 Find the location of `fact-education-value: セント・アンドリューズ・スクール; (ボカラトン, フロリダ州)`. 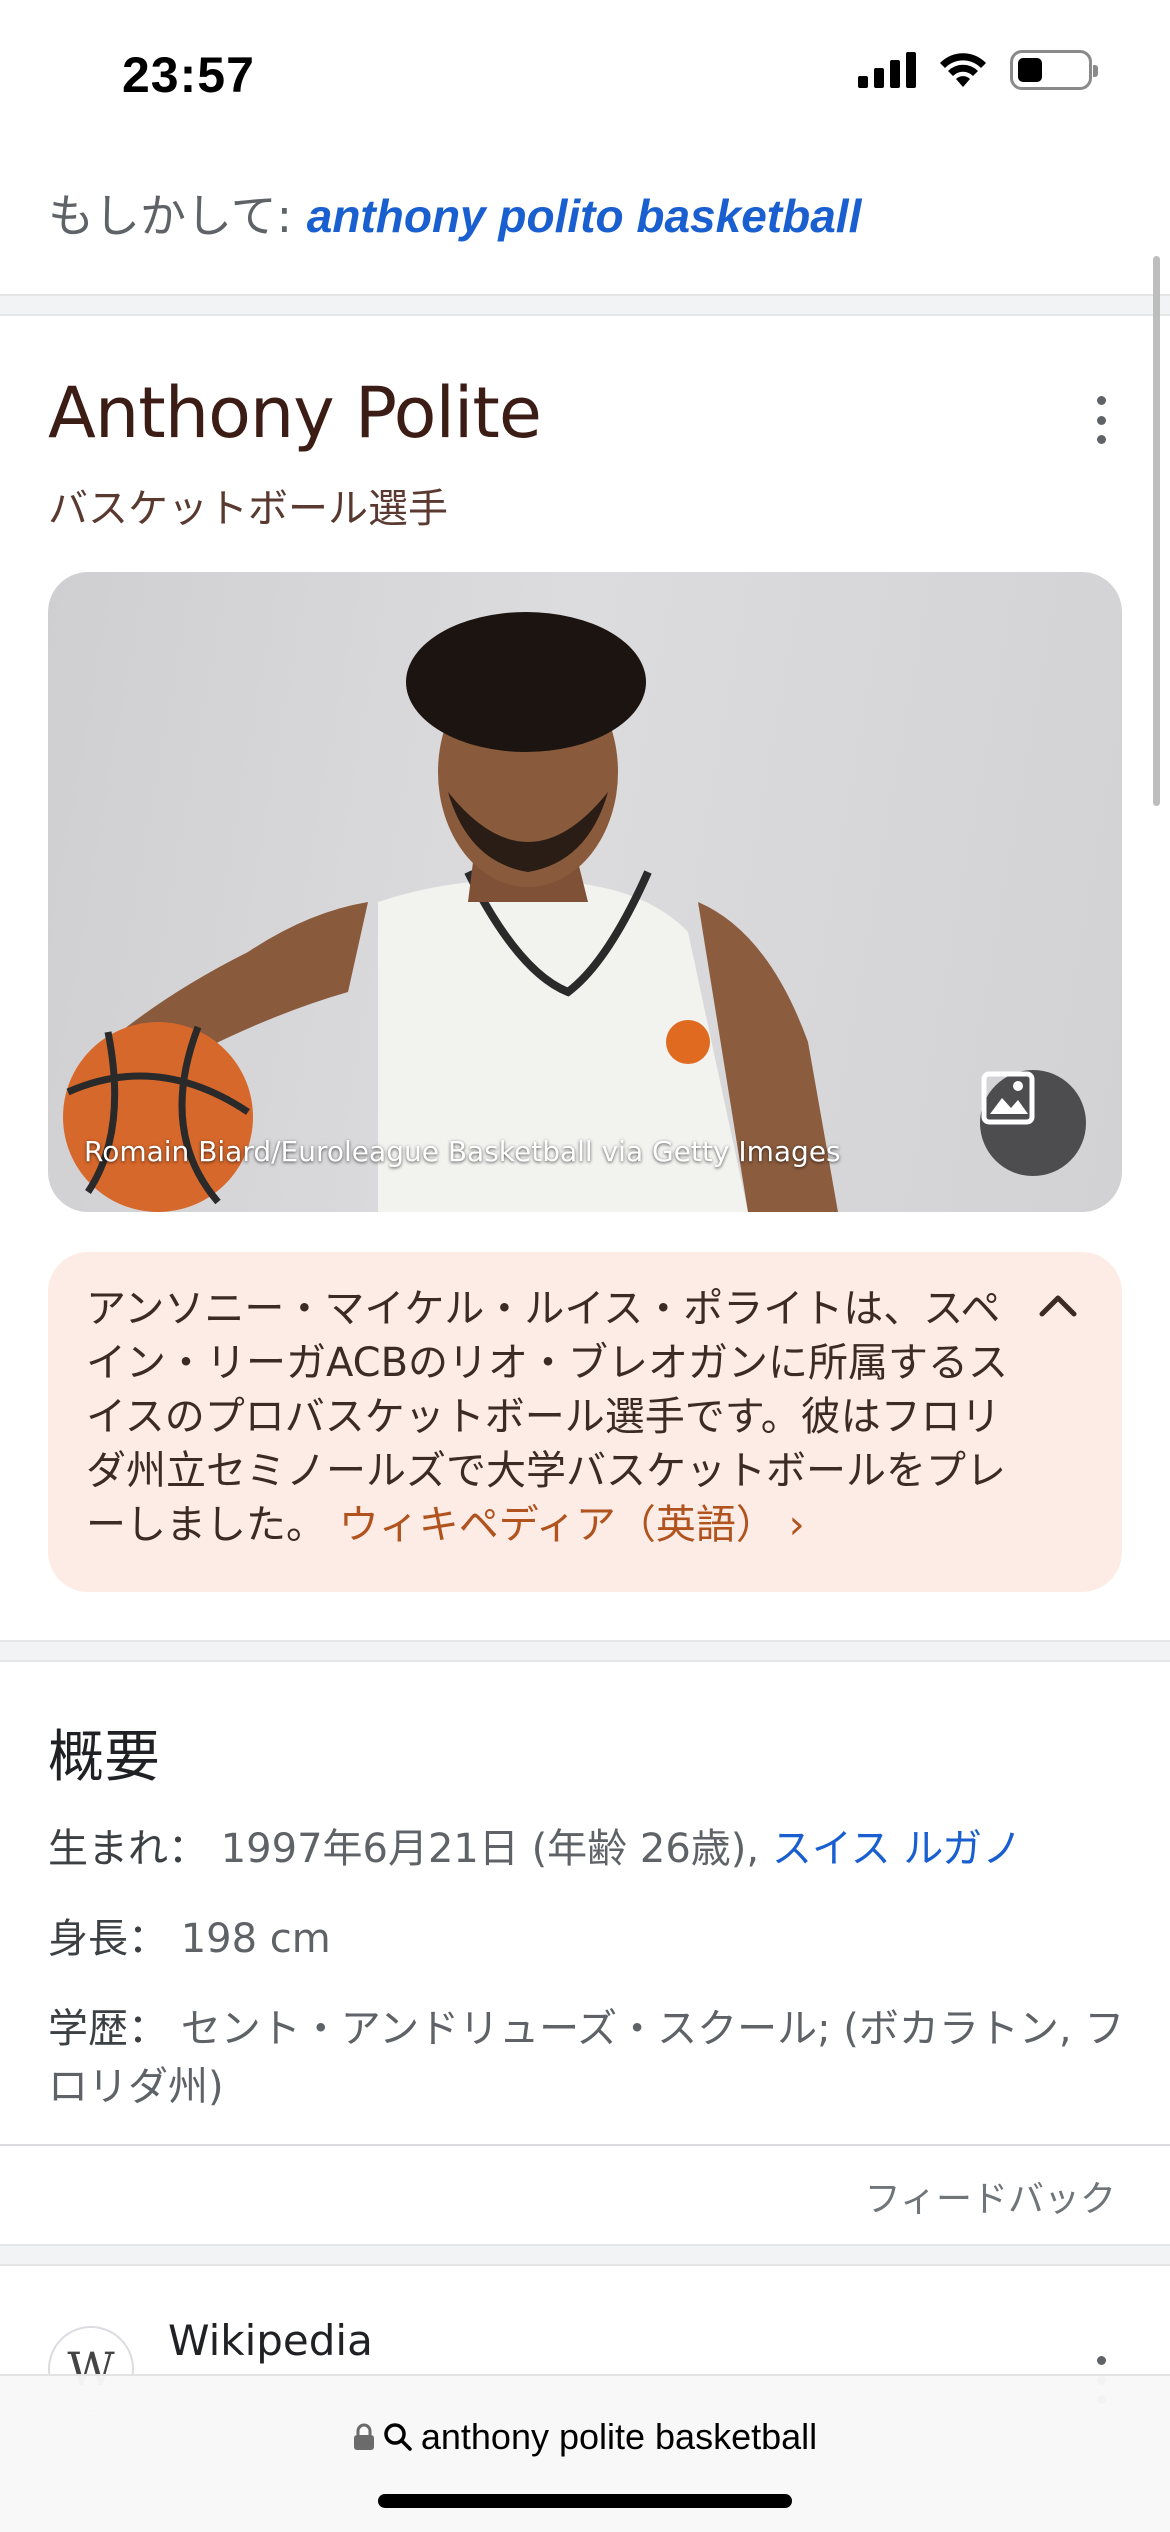

fact-education-value: セント・アンドリューズ・スクール; (ボカラトン, フロリダ州) is located at coordinates (586, 2058).